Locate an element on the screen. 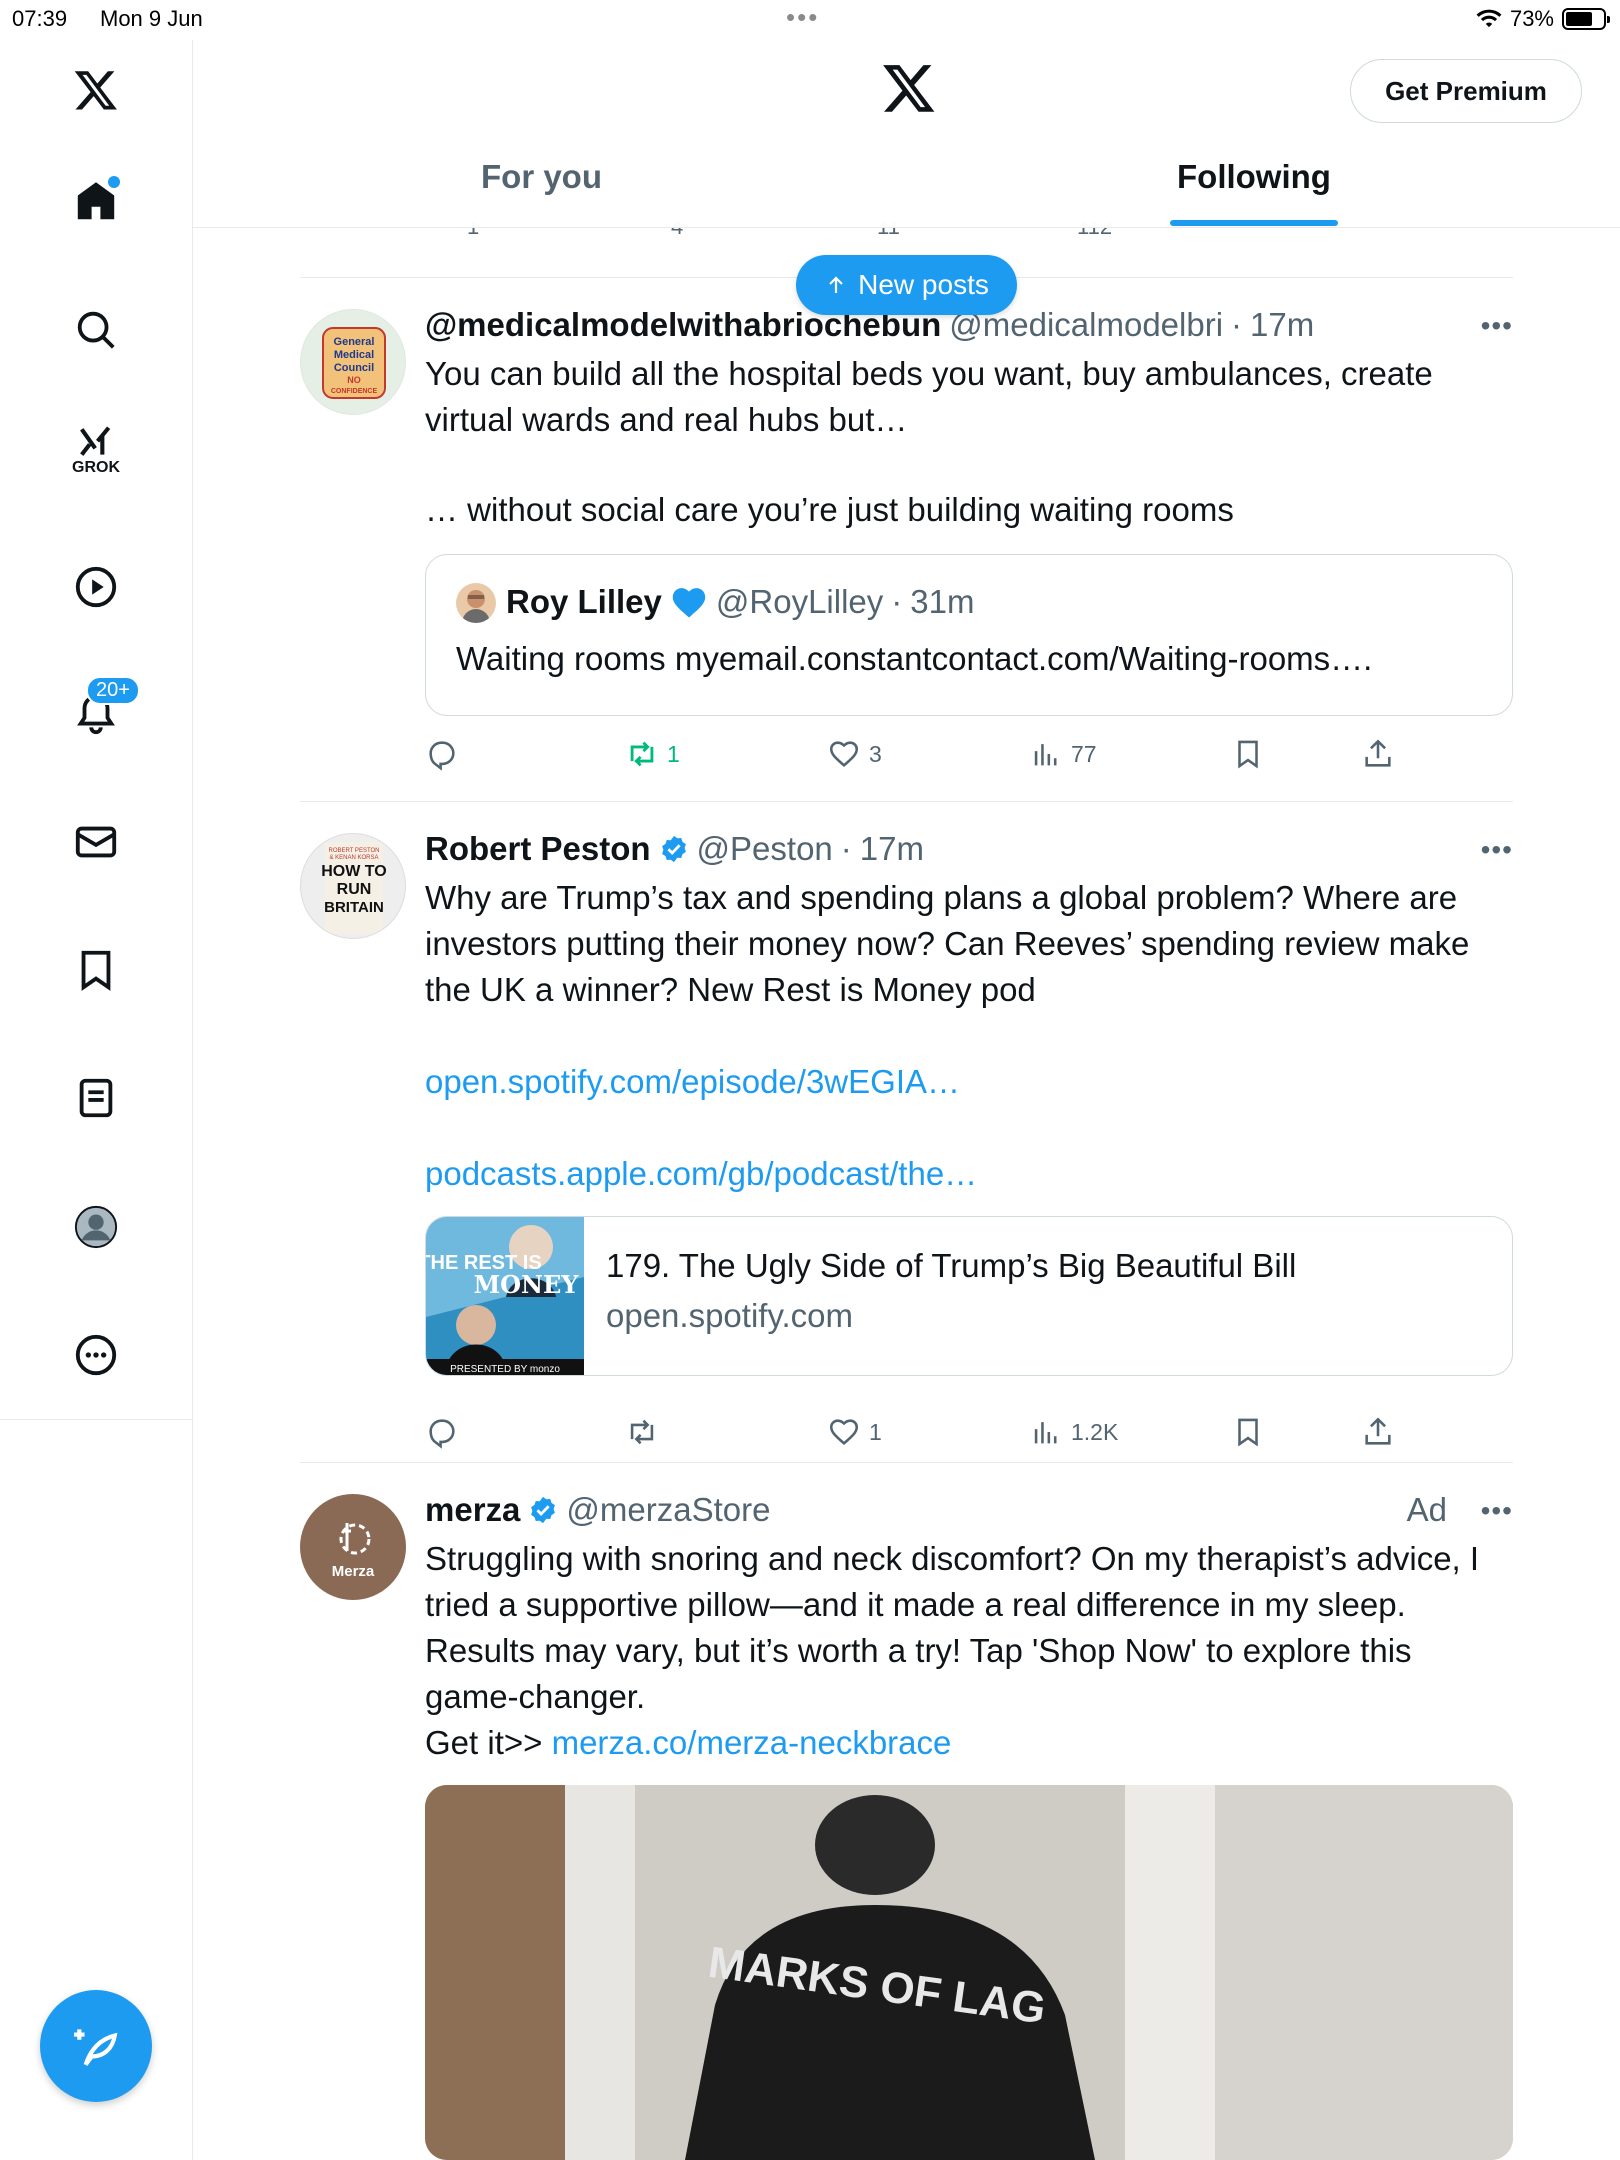 The height and width of the screenshot is (2160, 1620). sidebar-item-notifications: 20+ is located at coordinates (98, 714).